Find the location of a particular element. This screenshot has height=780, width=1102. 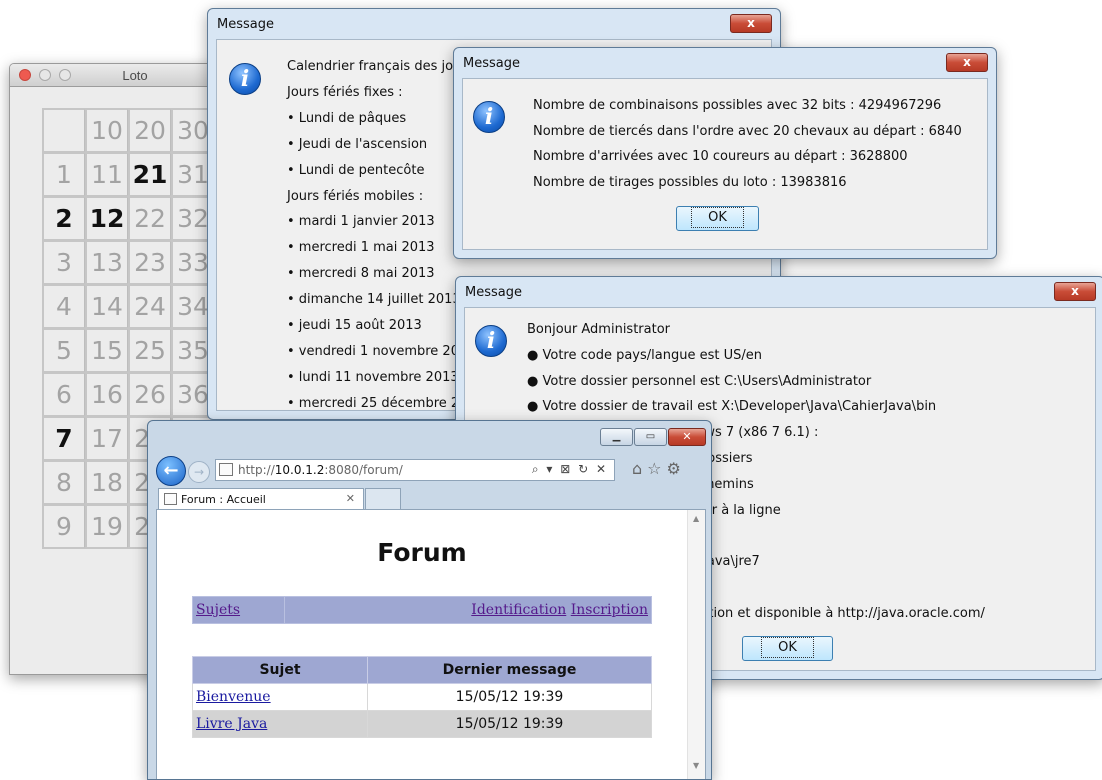

address-url: http://10.0.1.2:8080/forum/ is located at coordinates (320, 470).